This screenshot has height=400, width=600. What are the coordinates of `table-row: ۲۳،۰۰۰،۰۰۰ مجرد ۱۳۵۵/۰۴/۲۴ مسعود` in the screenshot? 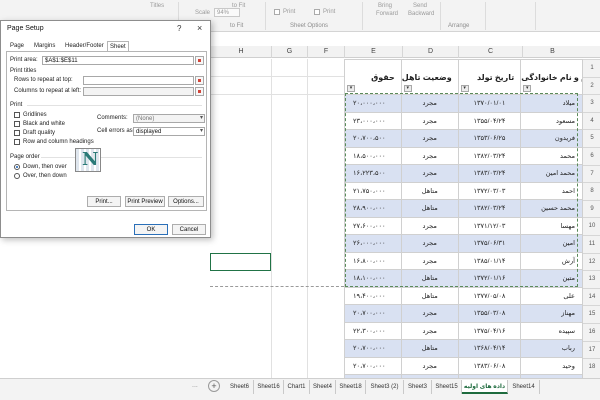 It's located at (472, 120).